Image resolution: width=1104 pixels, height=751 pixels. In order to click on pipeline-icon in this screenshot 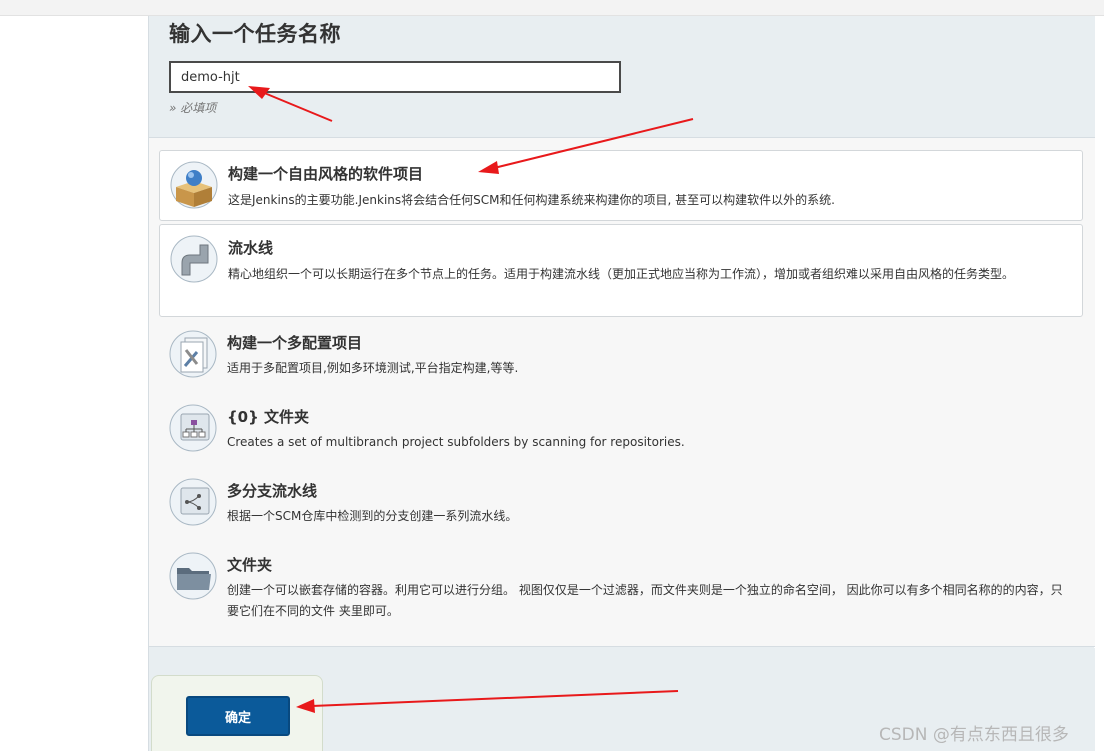, I will do `click(194, 259)`.